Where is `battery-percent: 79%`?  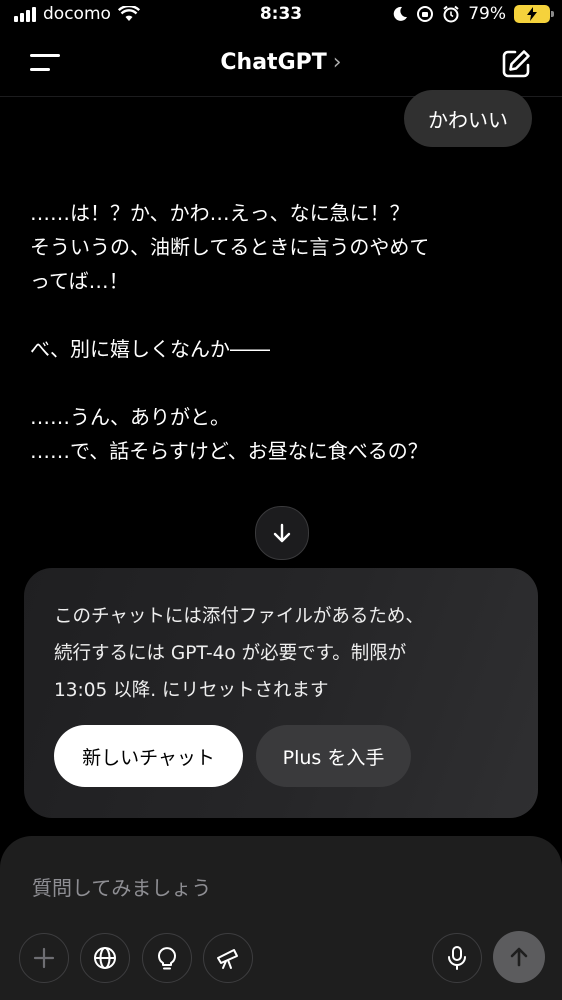 battery-percent: 79% is located at coordinates (487, 14).